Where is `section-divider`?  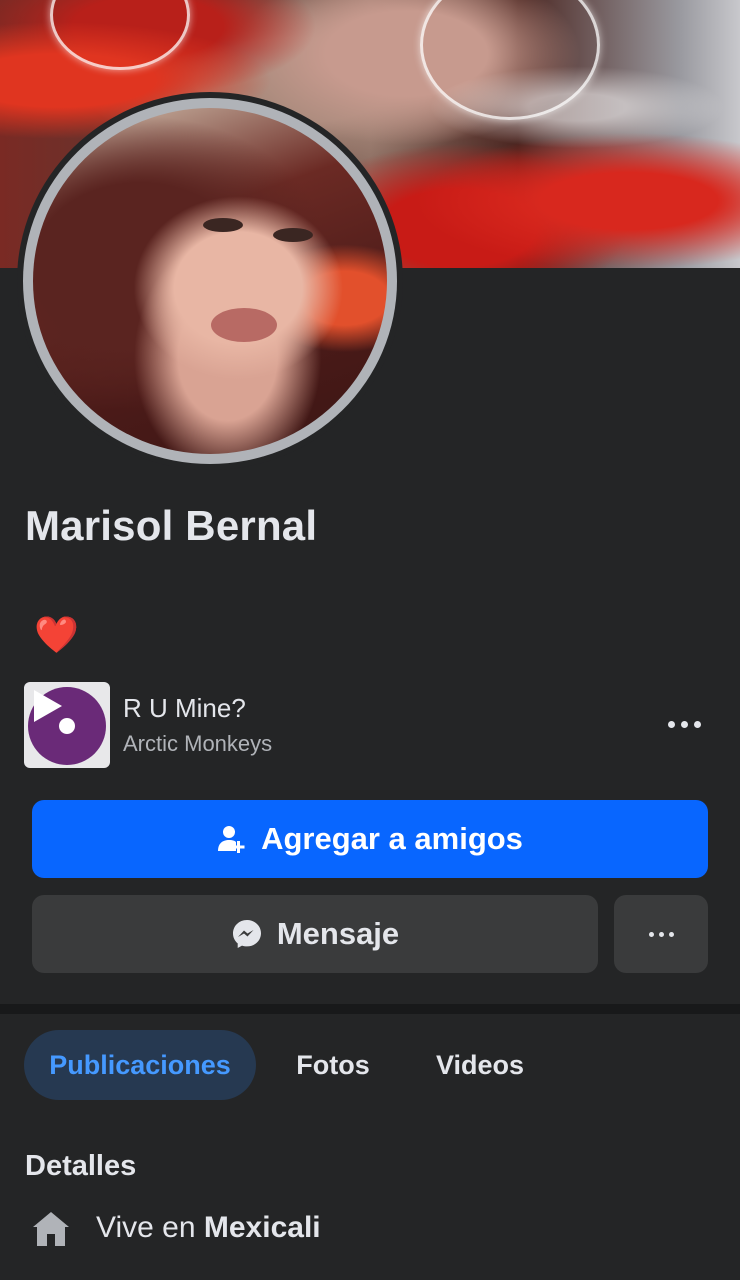 section-divider is located at coordinates (370, 1009).